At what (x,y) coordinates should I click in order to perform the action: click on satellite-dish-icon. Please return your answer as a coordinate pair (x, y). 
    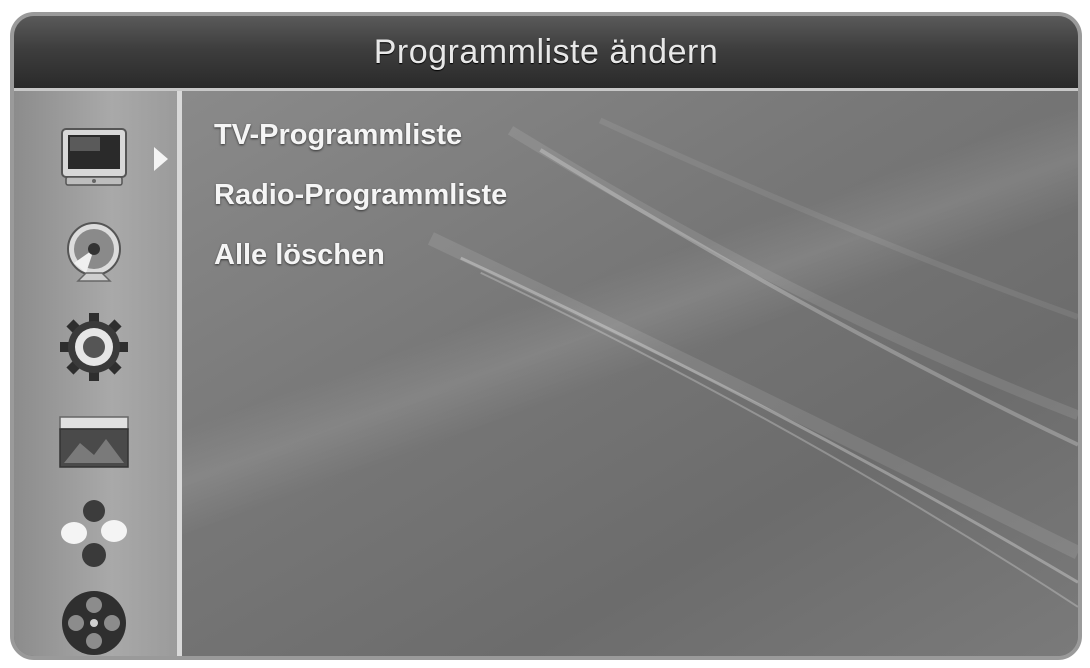
    Looking at the image, I should click on (94, 253).